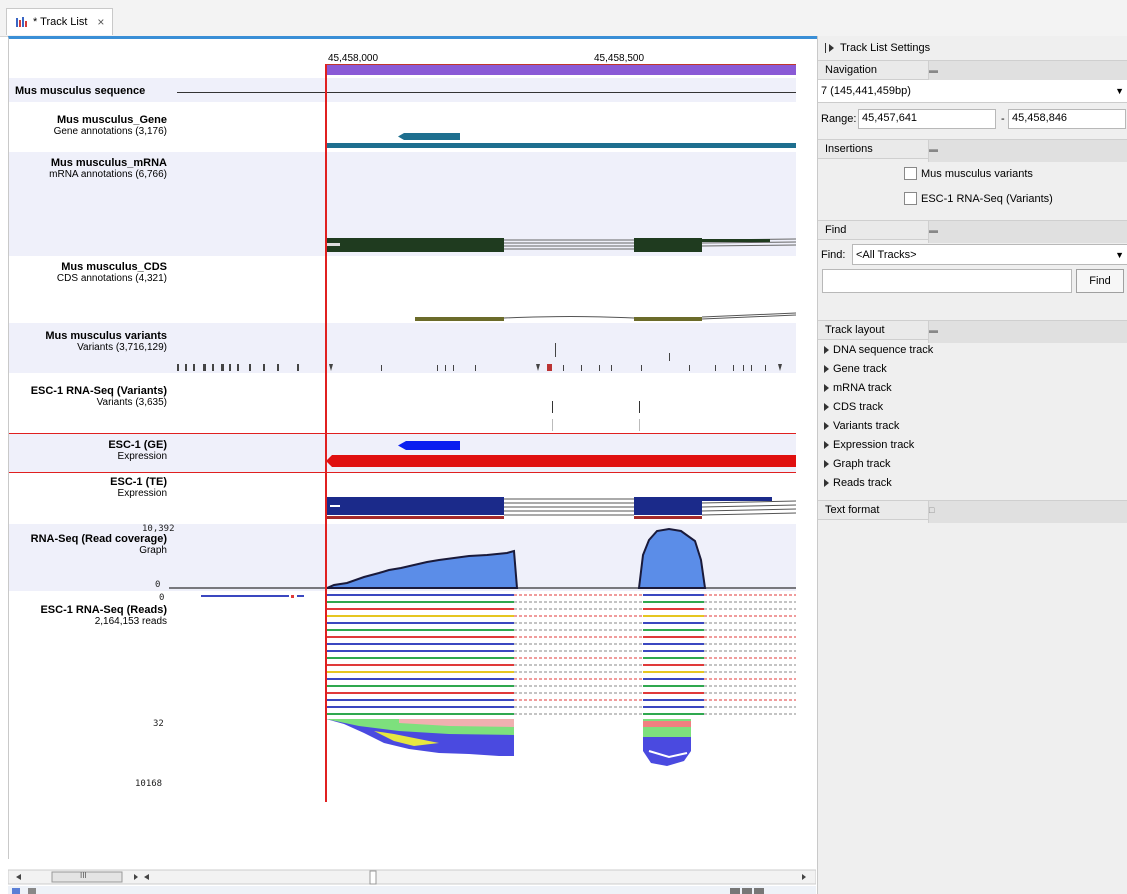 This screenshot has height=894, width=1127. I want to click on gene-track-sub: Gene annotations (3,176), so click(110, 131).